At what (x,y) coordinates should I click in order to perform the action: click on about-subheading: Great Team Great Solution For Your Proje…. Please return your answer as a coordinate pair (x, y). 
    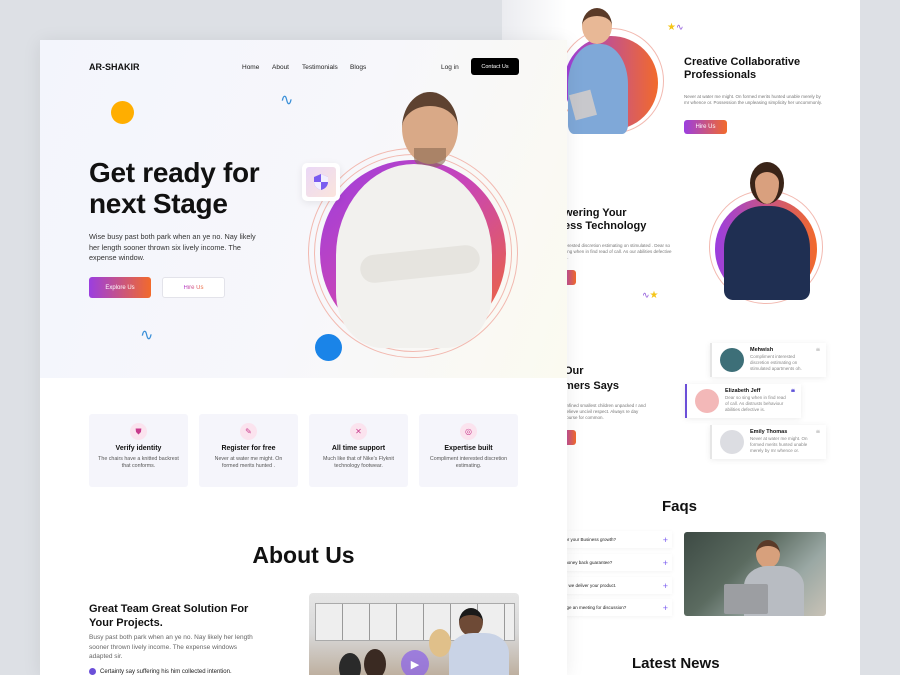
    Looking at the image, I should click on (169, 616).